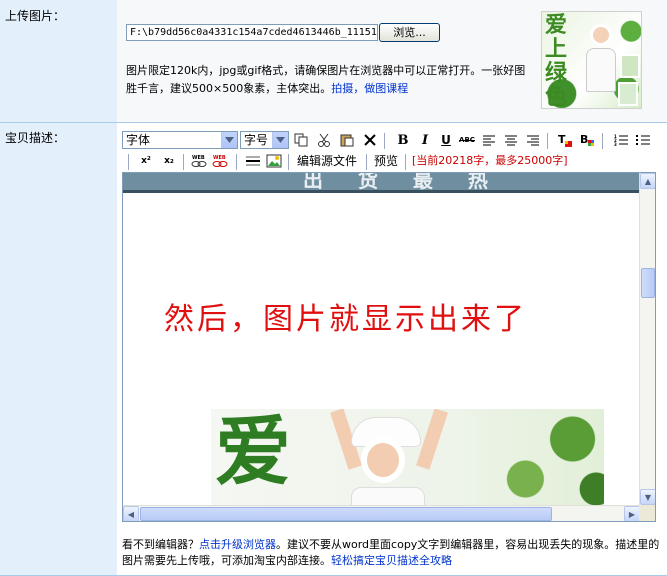 The width and height of the screenshot is (667, 576). I want to click on numbered-list-icon: 123, so click(621, 140).